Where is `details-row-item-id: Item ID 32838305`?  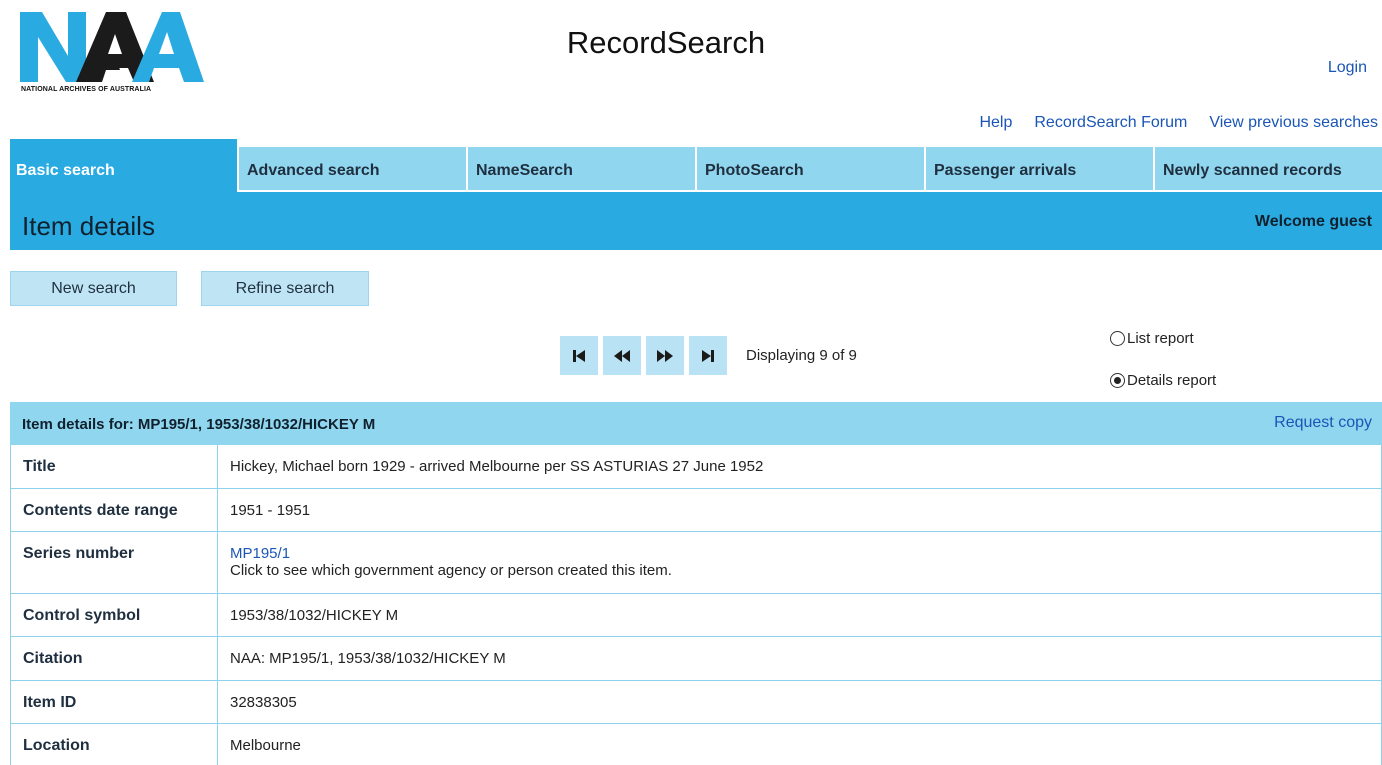 details-row-item-id: Item ID 32838305 is located at coordinates (696, 702).